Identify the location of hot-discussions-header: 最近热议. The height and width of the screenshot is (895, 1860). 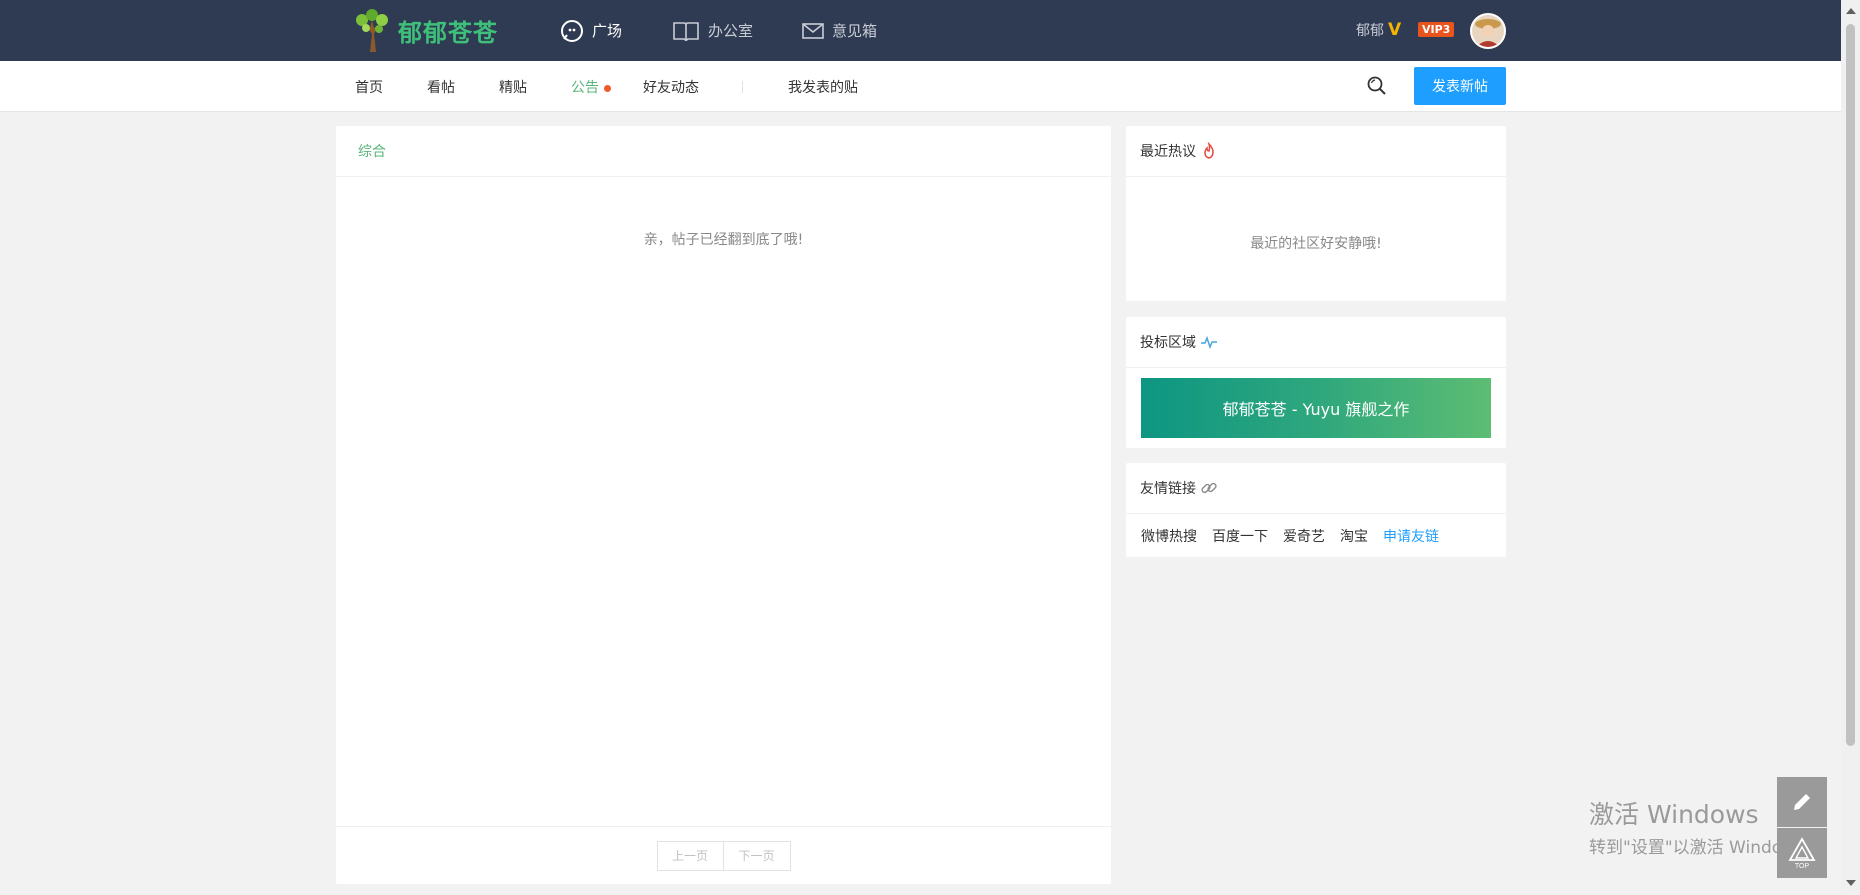
(1316, 151).